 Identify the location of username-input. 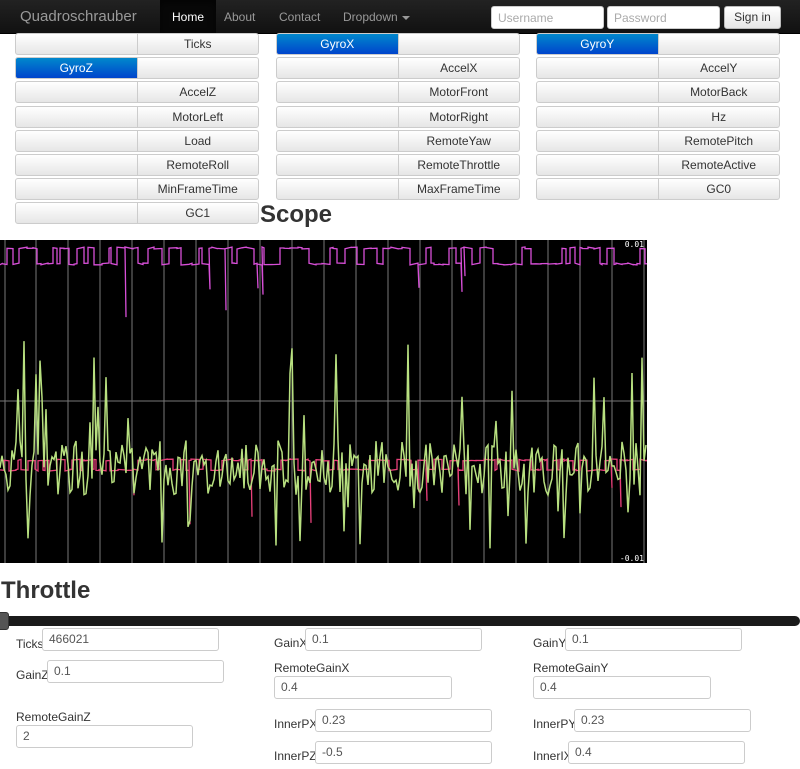
(547, 17).